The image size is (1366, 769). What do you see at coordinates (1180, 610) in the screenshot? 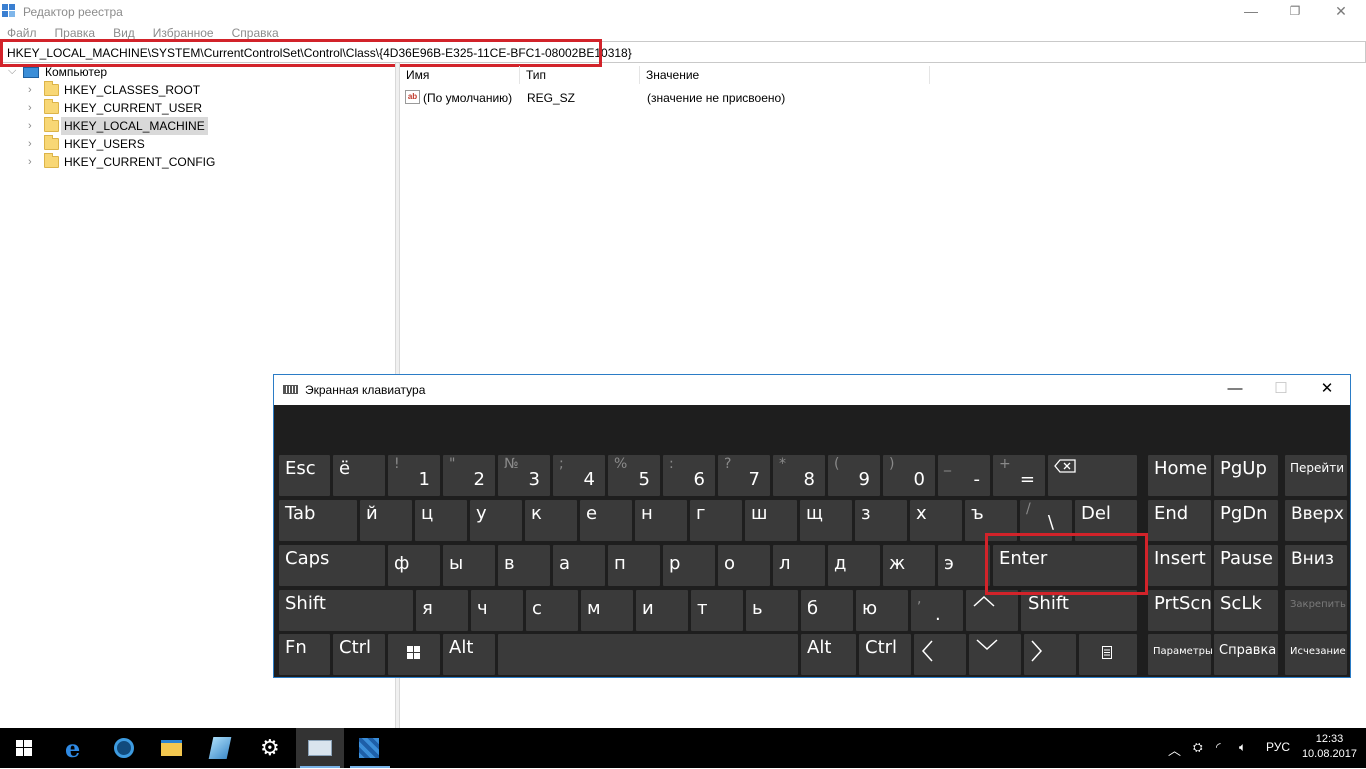
I see `key-prtscn: PrtScn` at bounding box center [1180, 610].